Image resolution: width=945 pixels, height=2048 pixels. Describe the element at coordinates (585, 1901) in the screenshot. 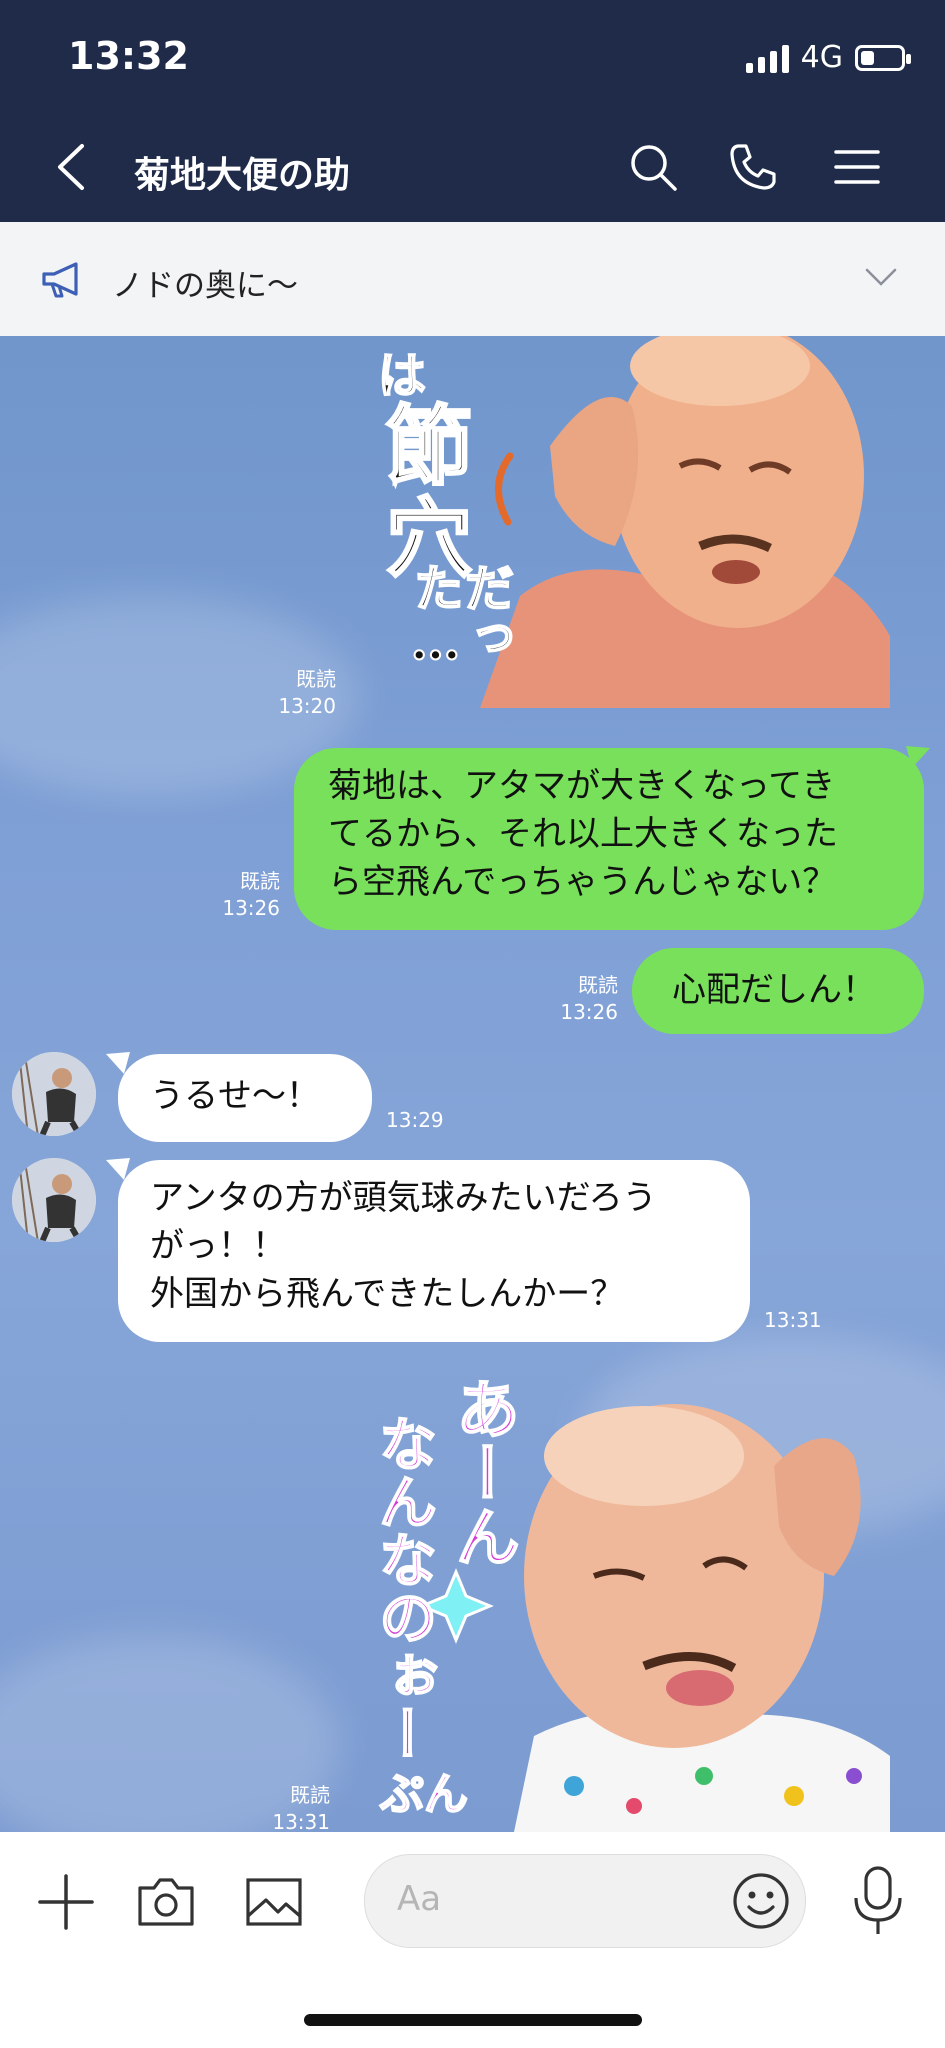

I see `message-input: Aa` at that location.